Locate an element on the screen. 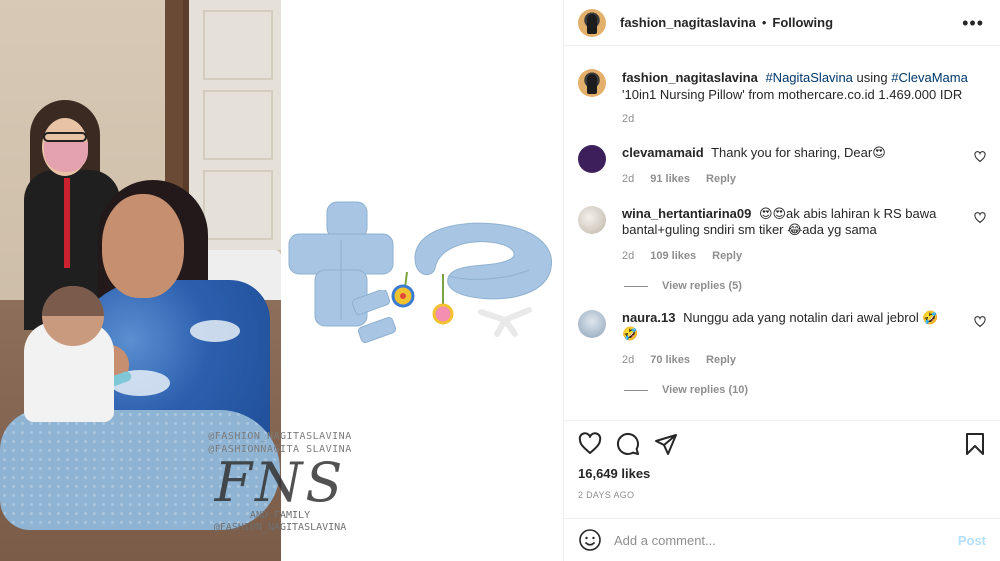 This screenshot has height=561, width=1000. watermark-logo: FNS is located at coordinates (280, 482).